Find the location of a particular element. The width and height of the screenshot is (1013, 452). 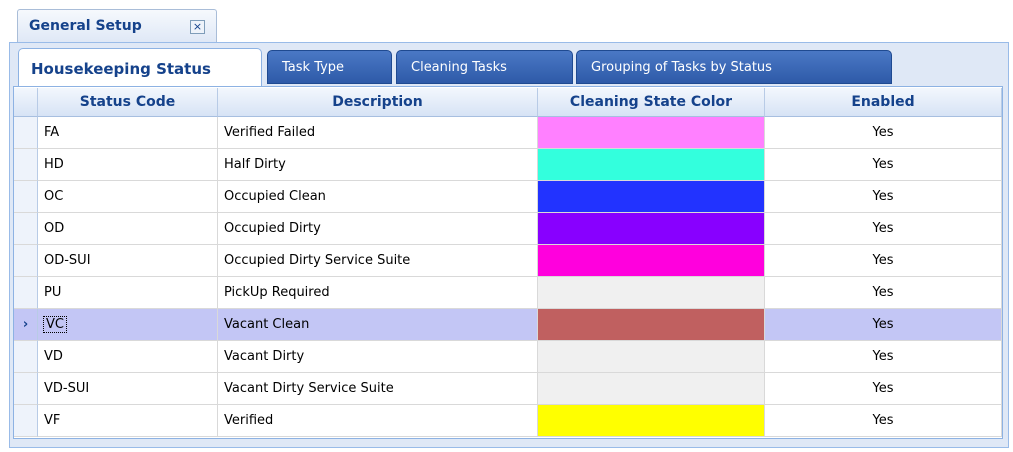

cell-description: Half Dirty is located at coordinates (378, 165).